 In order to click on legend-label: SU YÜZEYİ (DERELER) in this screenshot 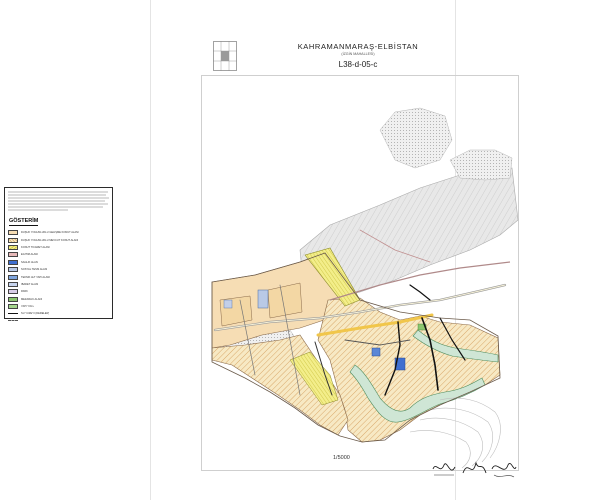, I will do `click(35, 314)`.